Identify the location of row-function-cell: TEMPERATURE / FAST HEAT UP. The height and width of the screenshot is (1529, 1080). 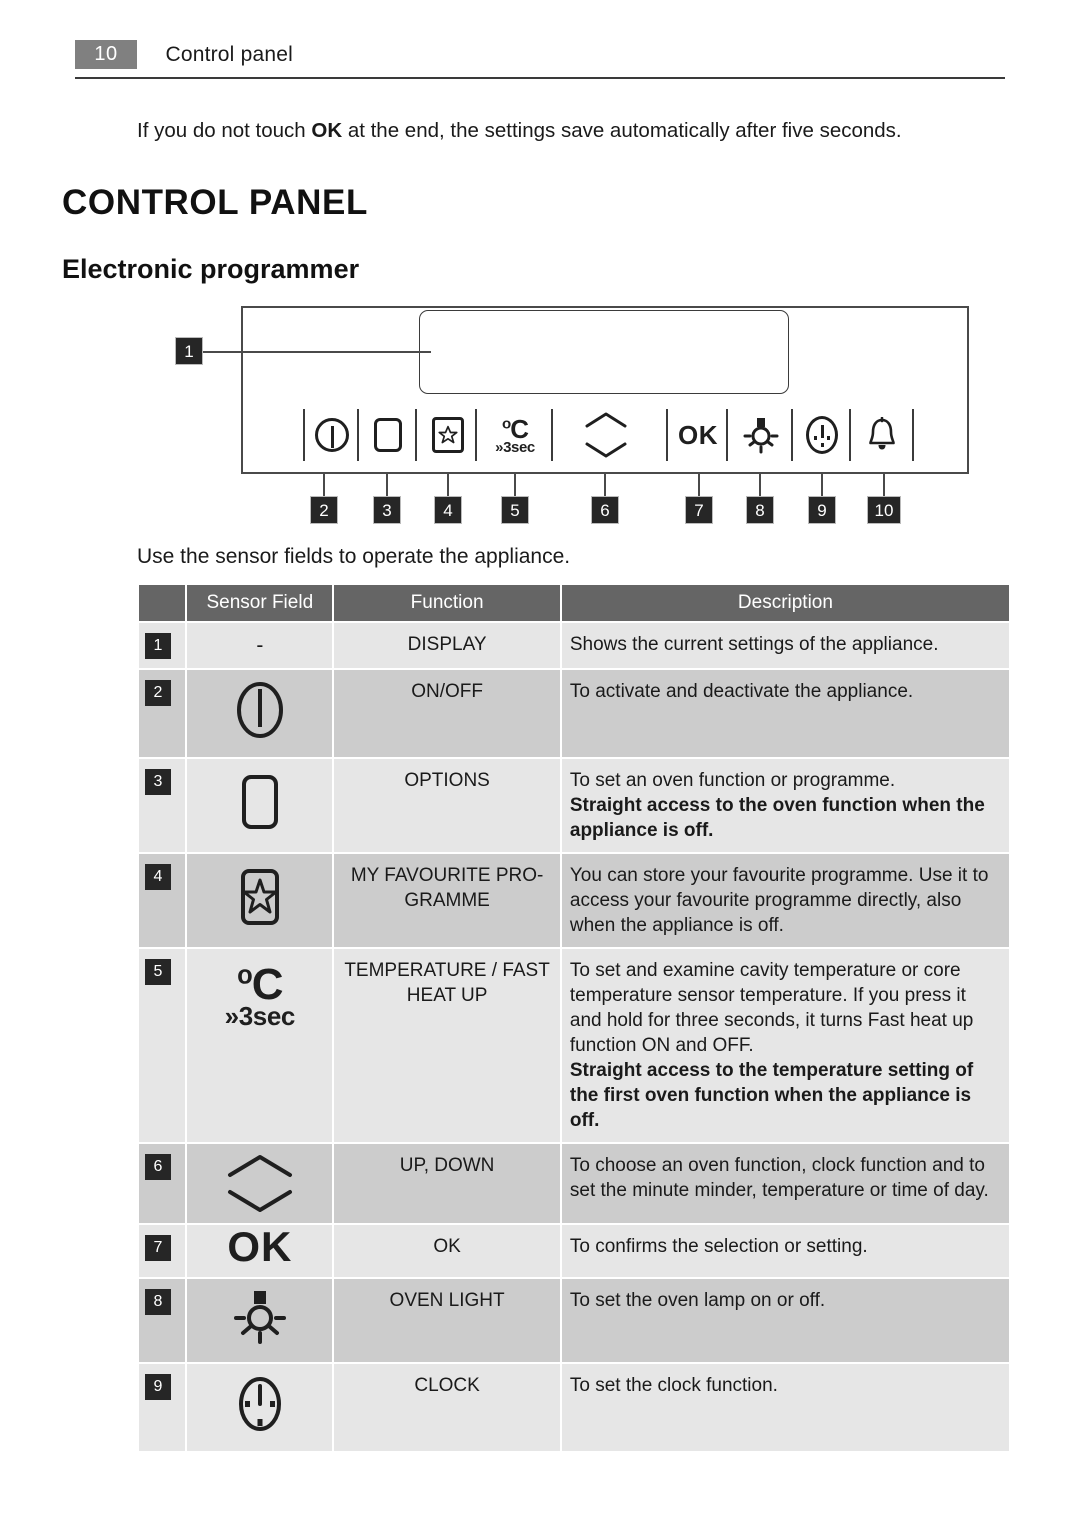
(447, 1045).